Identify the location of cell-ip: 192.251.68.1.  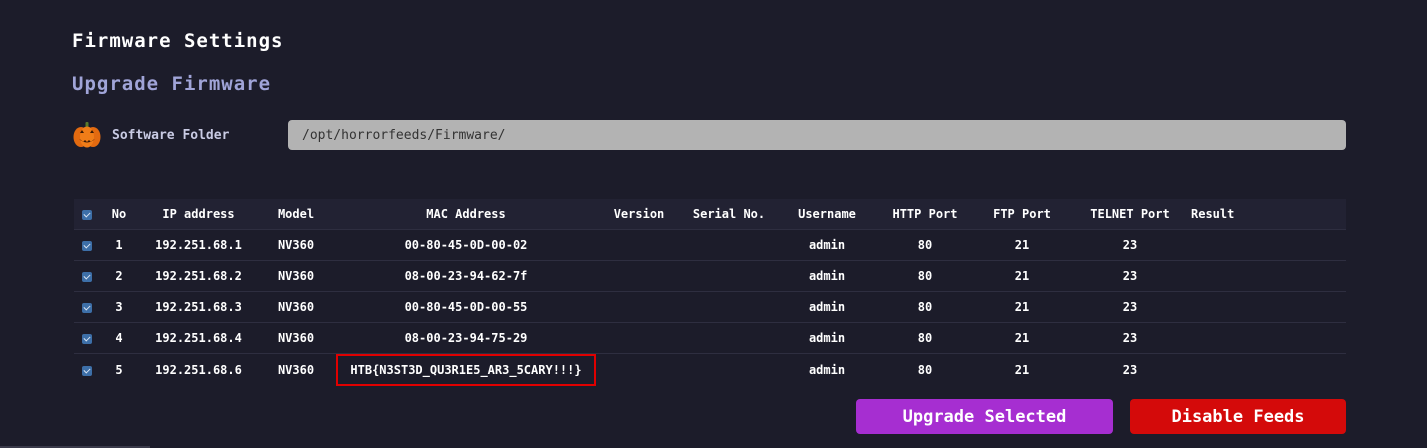
(198, 245).